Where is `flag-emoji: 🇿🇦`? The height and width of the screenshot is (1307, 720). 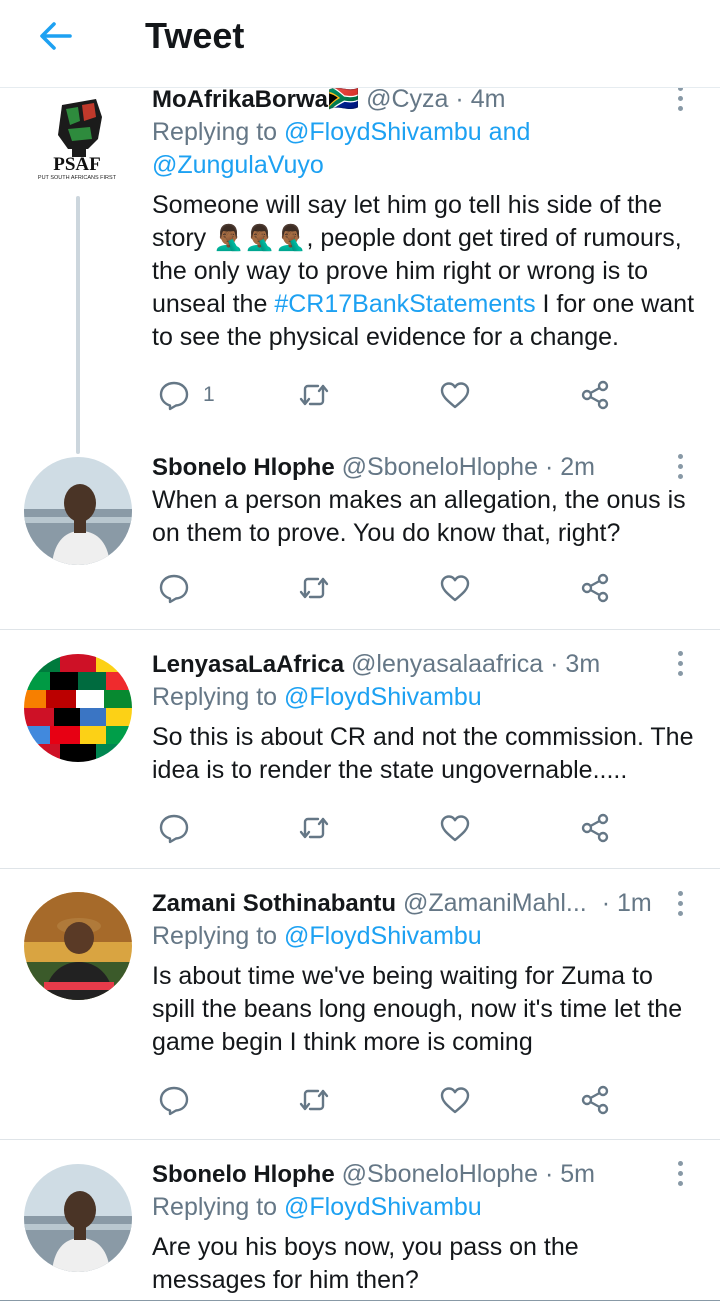 flag-emoji: 🇿🇦 is located at coordinates (344, 99).